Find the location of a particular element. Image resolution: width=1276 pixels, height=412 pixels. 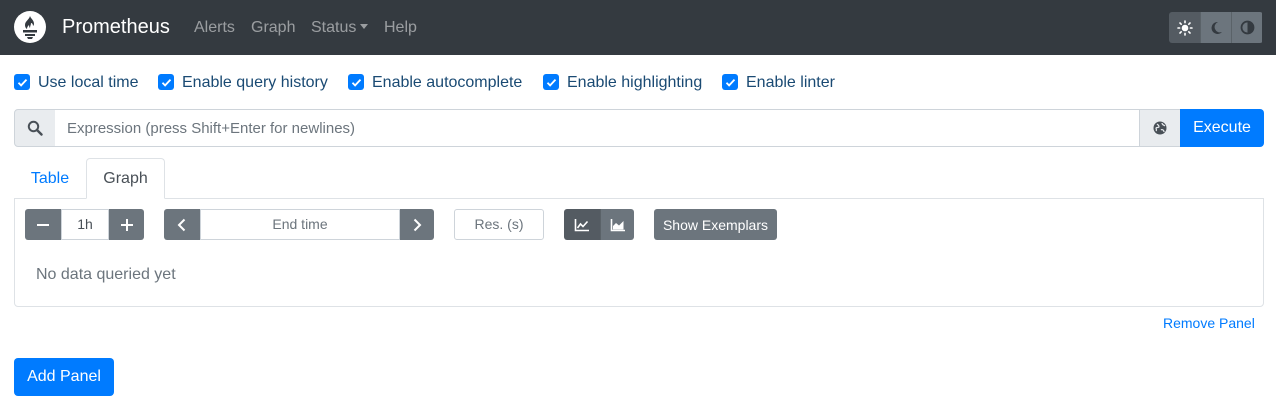

plus-icon is located at coordinates (126, 224).